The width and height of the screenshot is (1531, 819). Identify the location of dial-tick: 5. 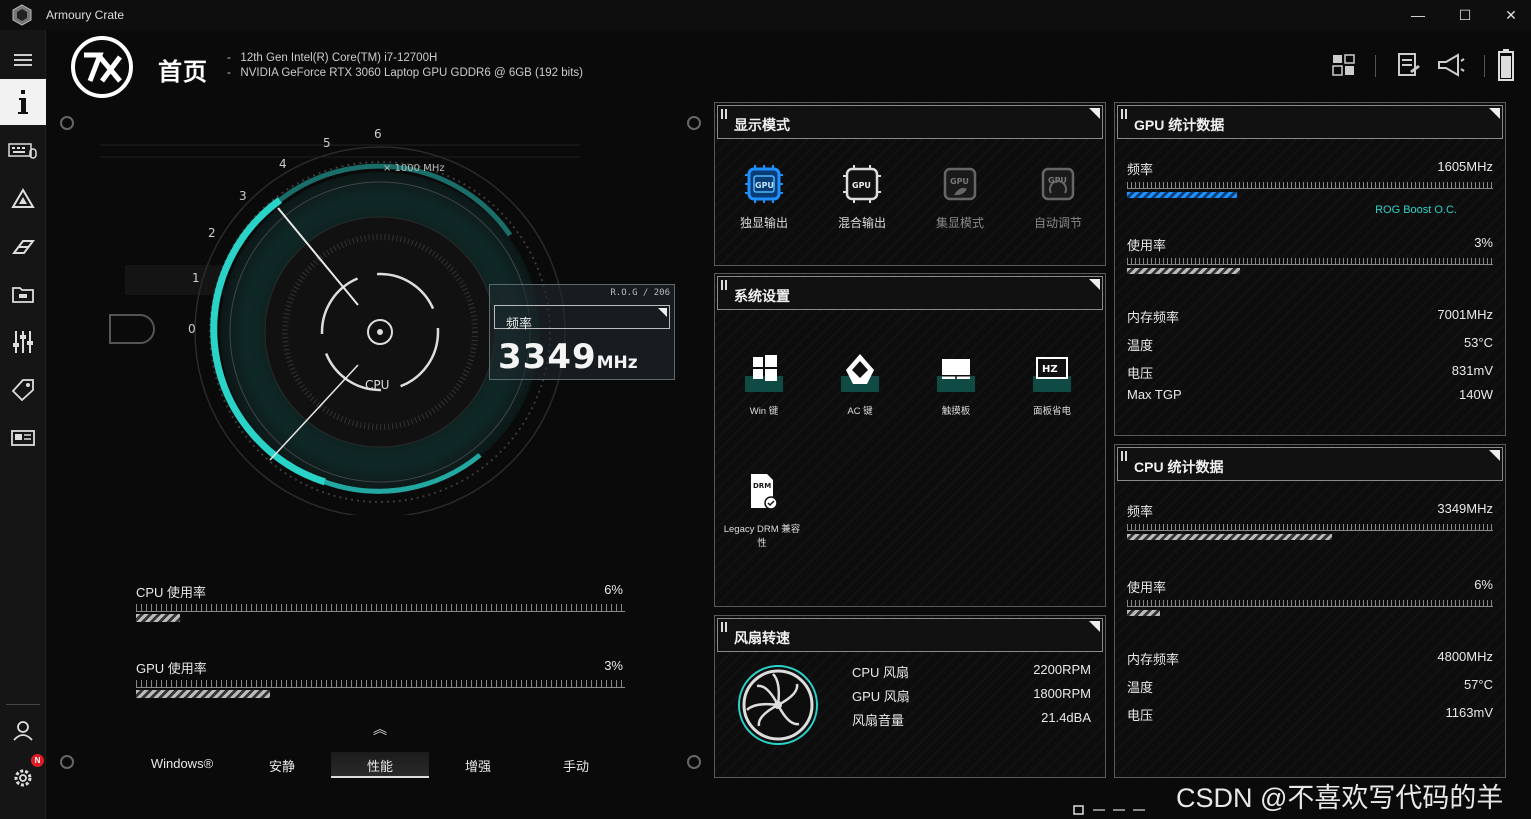
(327, 143).